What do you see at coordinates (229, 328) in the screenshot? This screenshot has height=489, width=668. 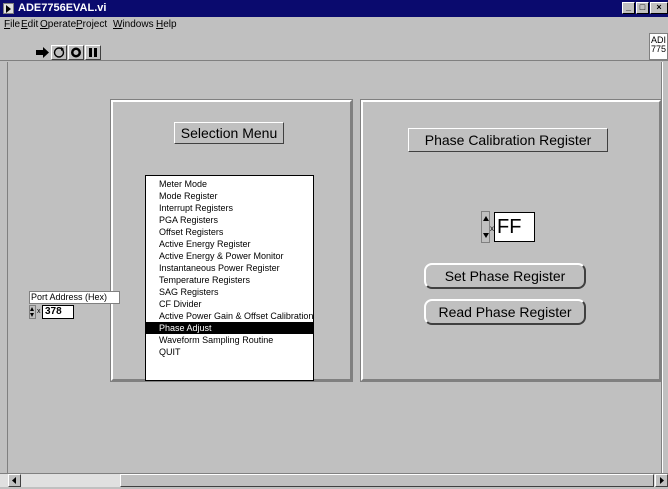 I see `list-item-selected: Phase Adjust` at bounding box center [229, 328].